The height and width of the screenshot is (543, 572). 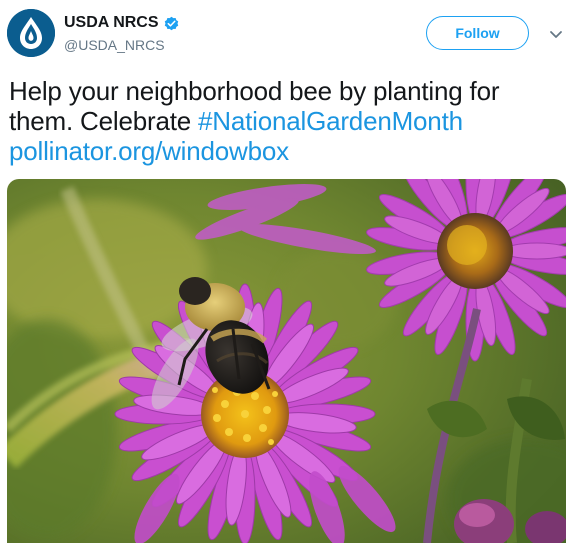 I want to click on account-names: USDA NRCS @USDA_NRCS, so click(x=122, y=33).